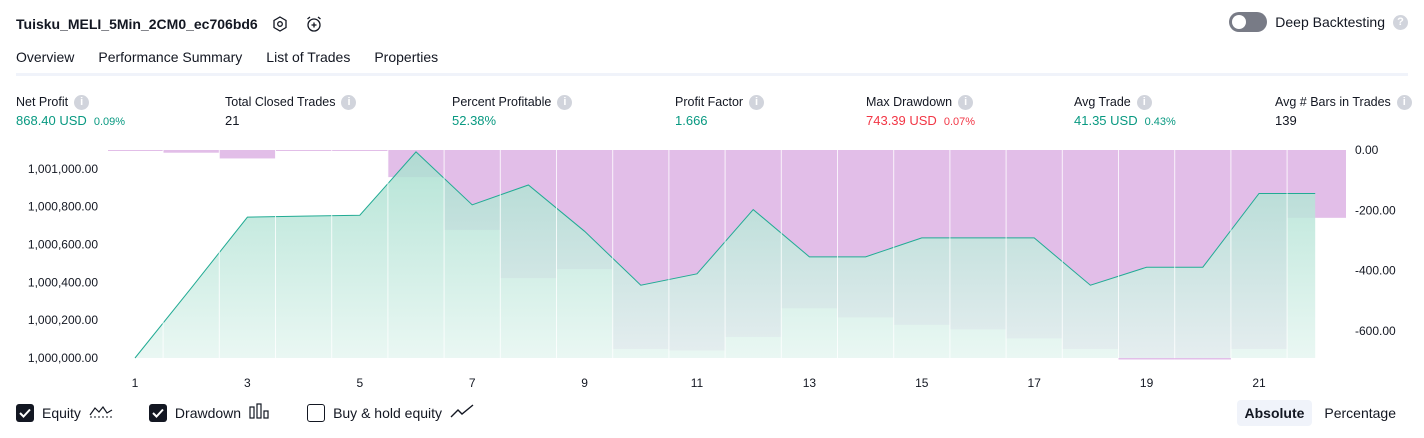 The height and width of the screenshot is (438, 1424). I want to click on x-tick-label: 15, so click(922, 383).